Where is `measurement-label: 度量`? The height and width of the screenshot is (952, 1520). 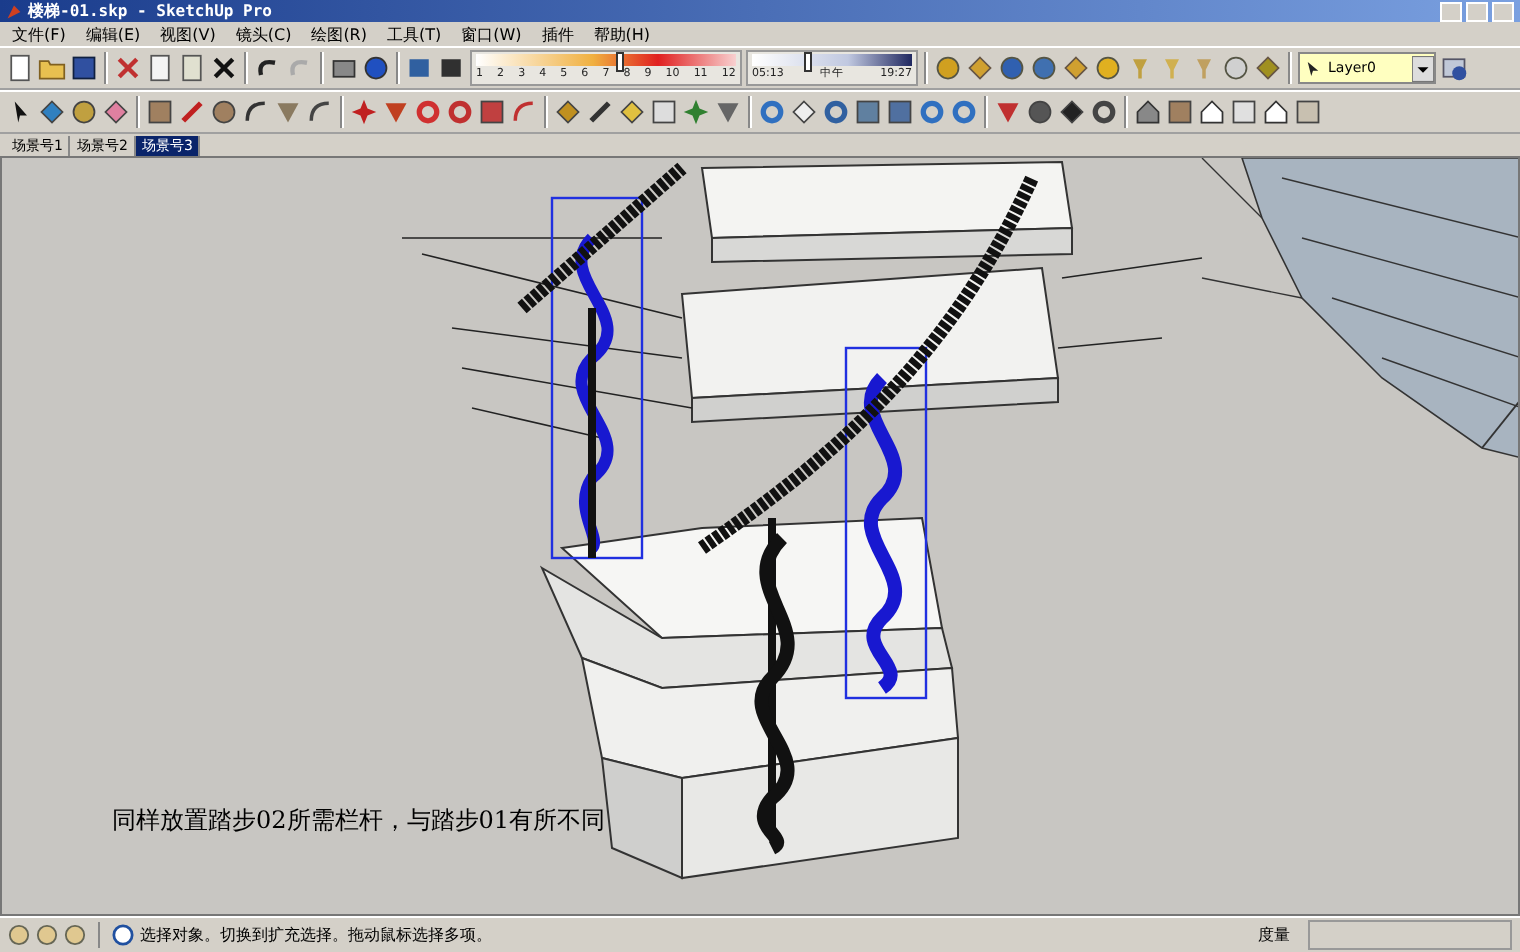 measurement-label: 度量 is located at coordinates (1275, 935).